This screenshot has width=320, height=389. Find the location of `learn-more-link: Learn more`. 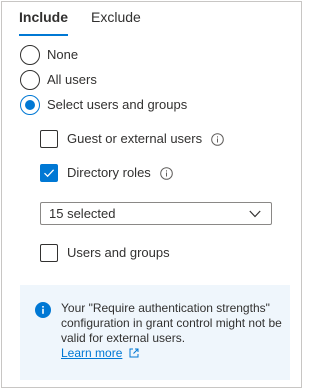

learn-more-link: Learn more is located at coordinates (91, 353).